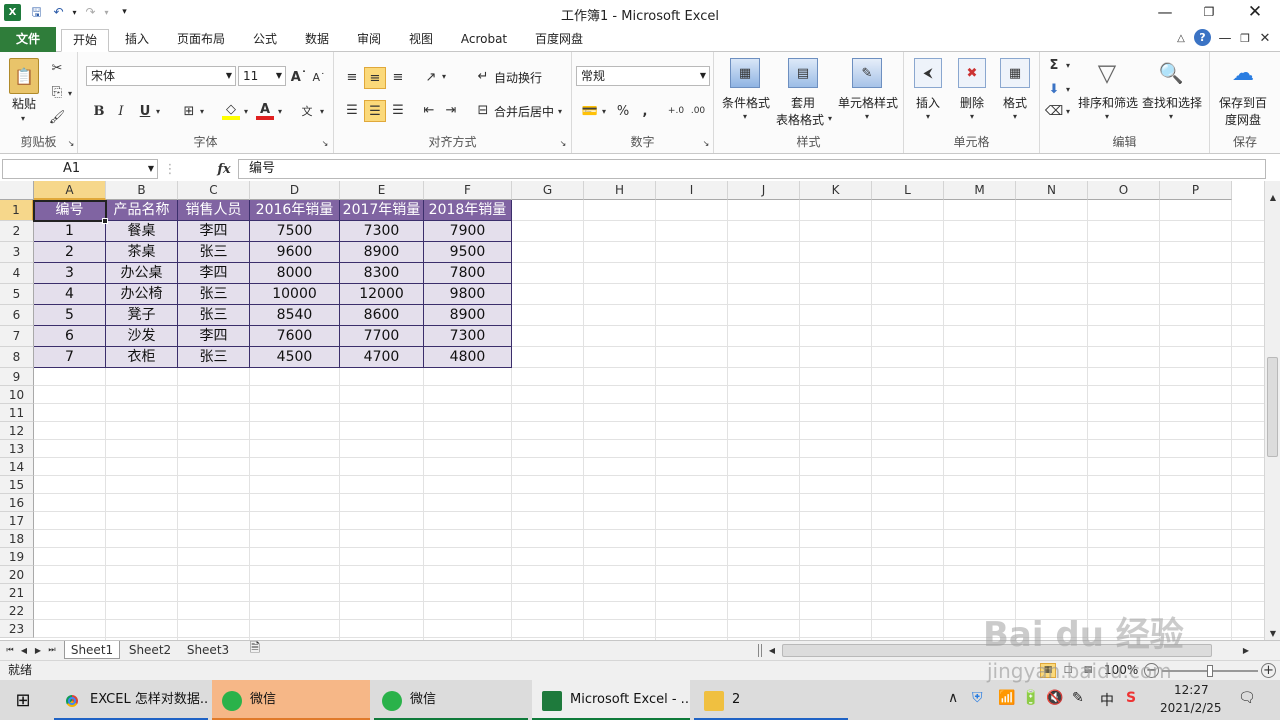  What do you see at coordinates (17, 413) in the screenshot?
I see `row-header: 11` at bounding box center [17, 413].